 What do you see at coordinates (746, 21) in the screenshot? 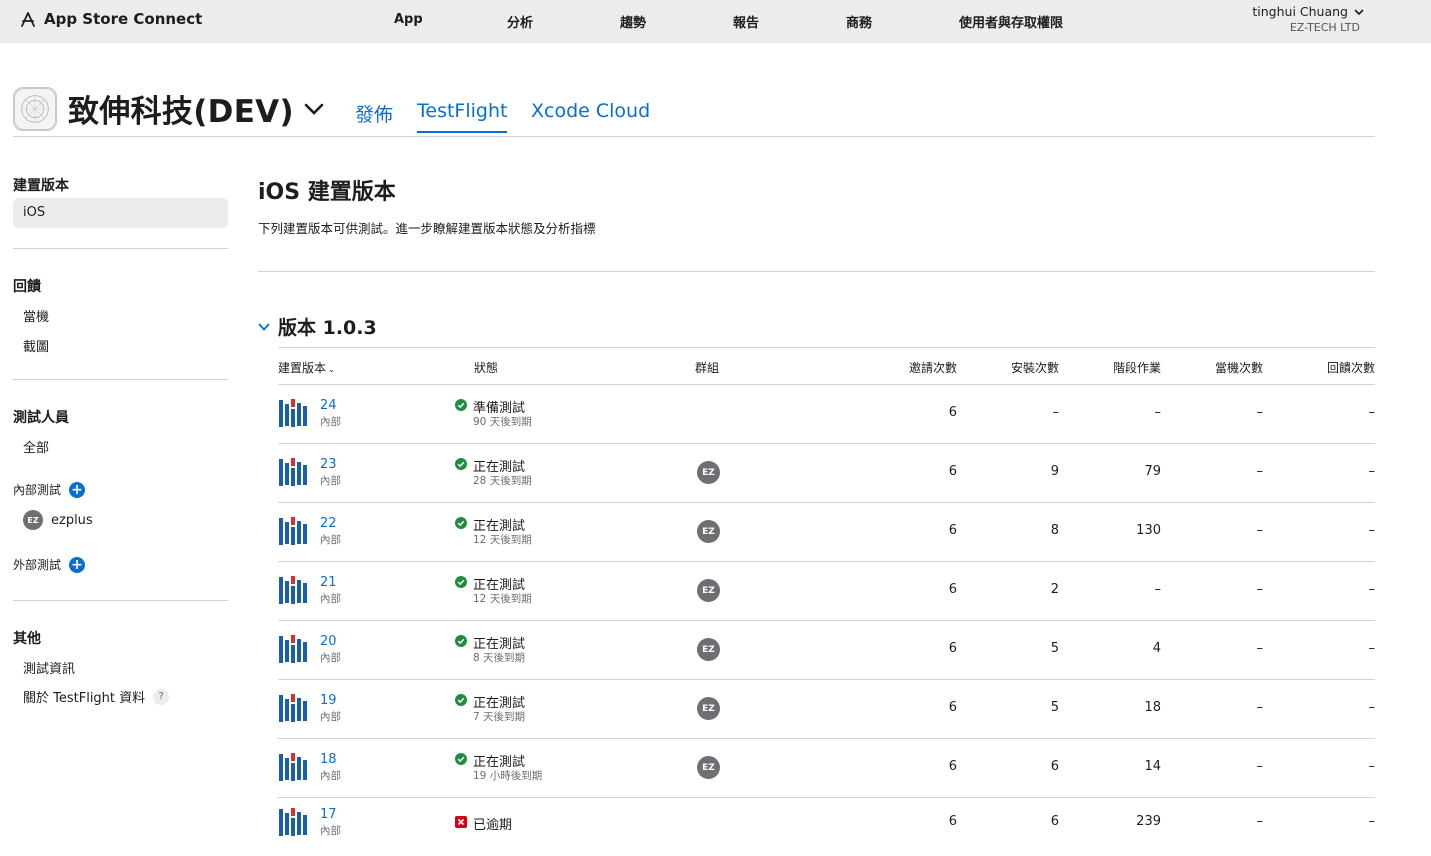
I see `nav-reports: 報告` at bounding box center [746, 21].